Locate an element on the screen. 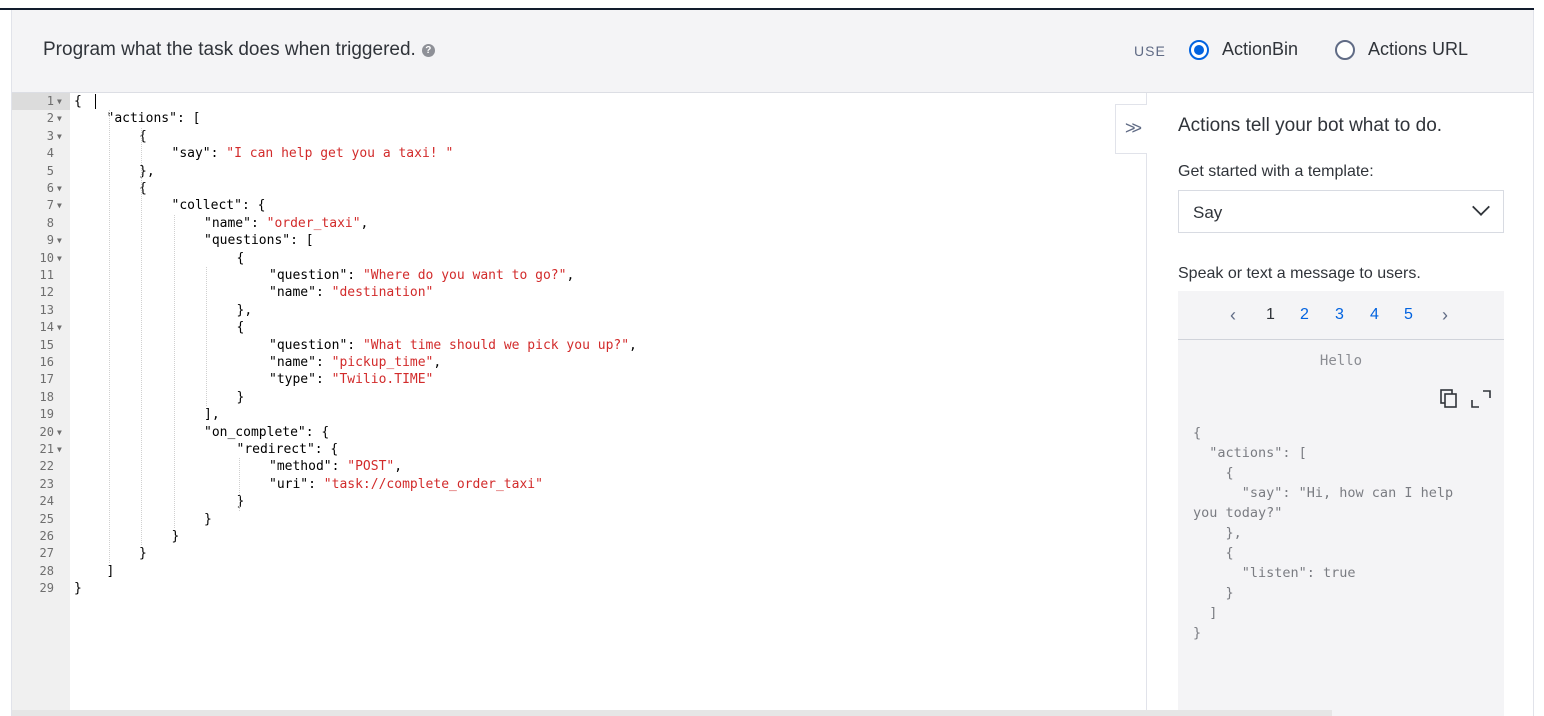 Image resolution: width=1544 pixels, height=716 pixels. code-line: 13}, is located at coordinates (579, 310).